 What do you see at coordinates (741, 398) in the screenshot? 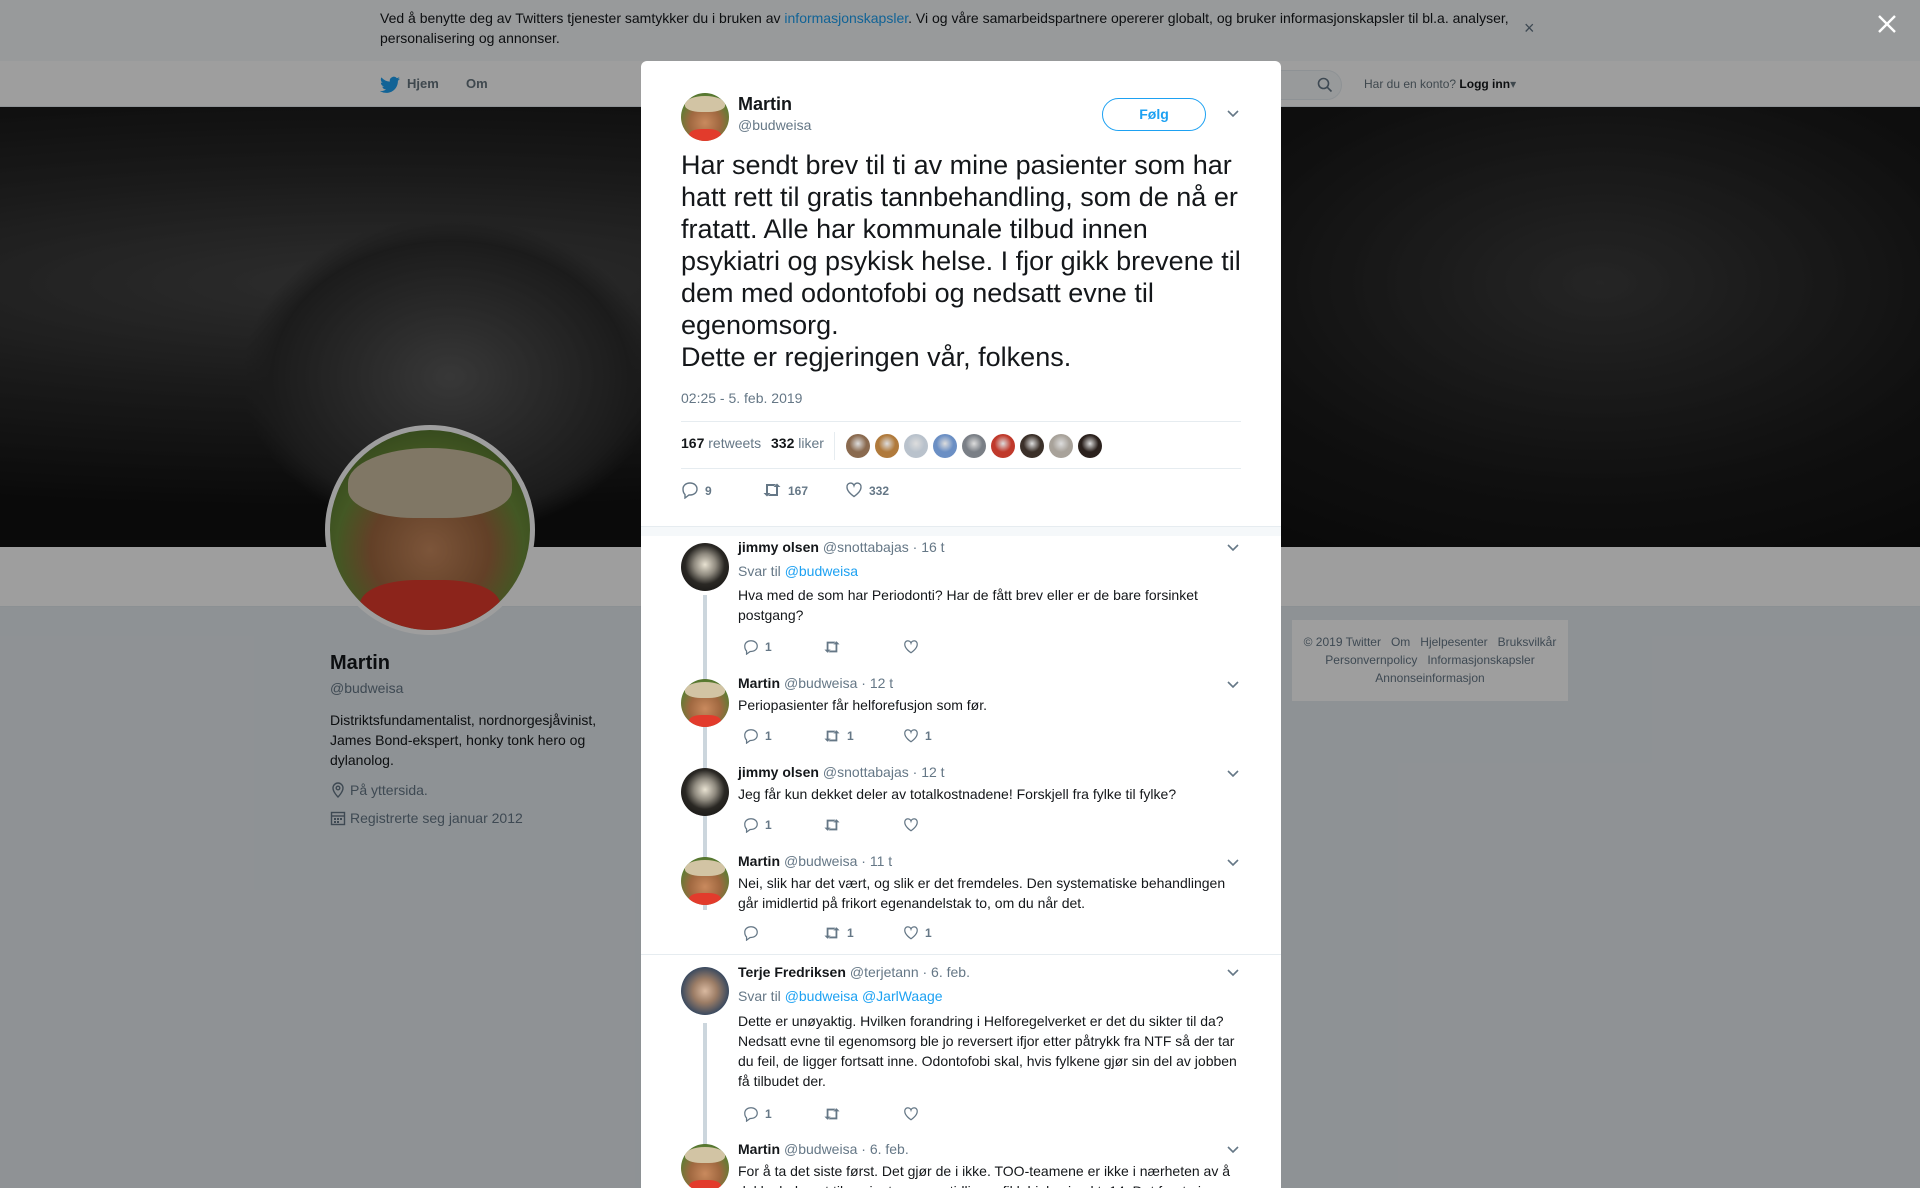
I see `tweet-timestamp: 02:25 - 5. feb. 2019` at bounding box center [741, 398].